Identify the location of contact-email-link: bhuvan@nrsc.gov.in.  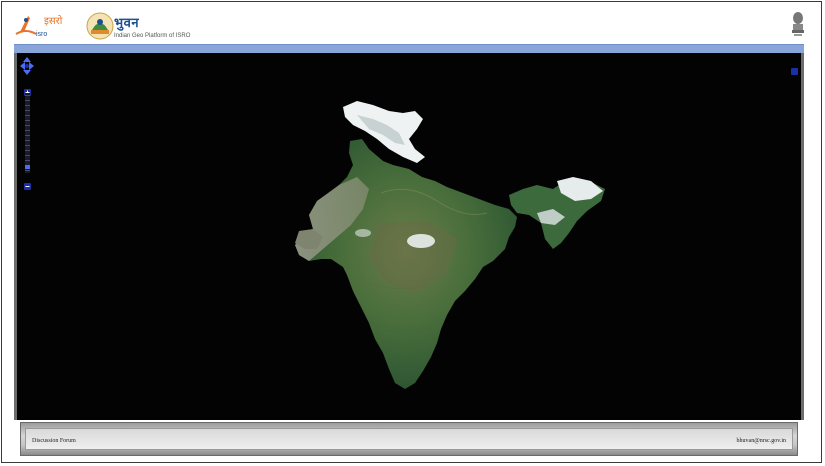
(761, 441).